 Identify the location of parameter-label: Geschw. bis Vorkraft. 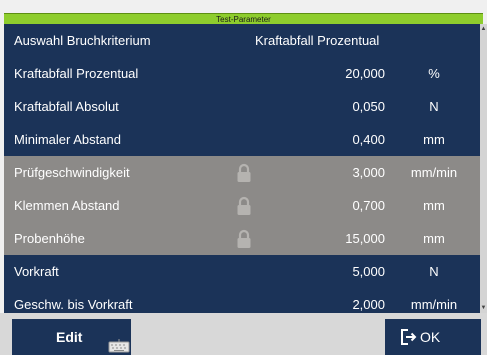
(73, 304).